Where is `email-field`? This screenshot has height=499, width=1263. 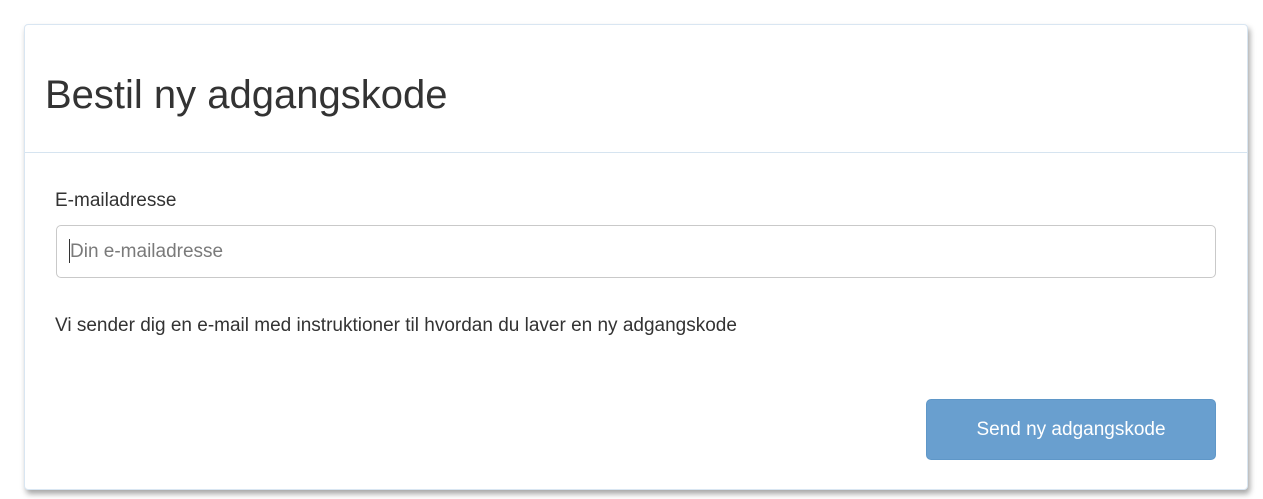 email-field is located at coordinates (636, 251).